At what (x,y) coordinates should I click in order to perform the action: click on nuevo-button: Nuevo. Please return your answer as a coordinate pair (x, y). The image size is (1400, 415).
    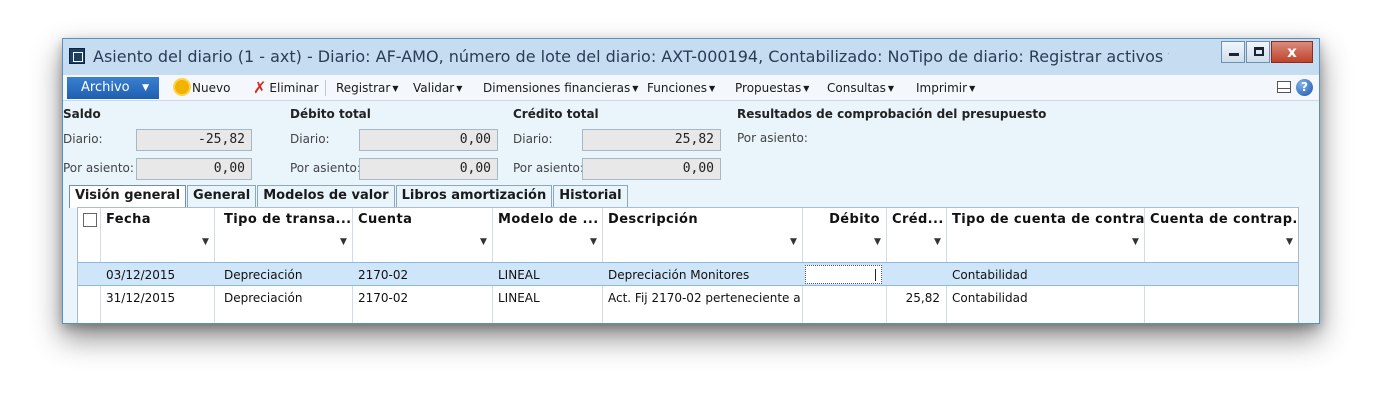
    Looking at the image, I should click on (202, 88).